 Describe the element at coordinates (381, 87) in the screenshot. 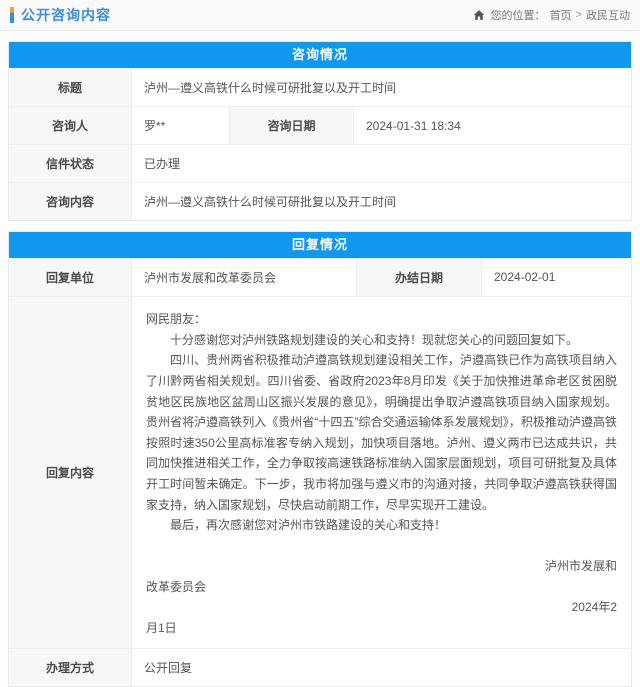

I see `consult-title-value: 泸州—遵义高铁什么时候可研批复以及开工时间` at that location.